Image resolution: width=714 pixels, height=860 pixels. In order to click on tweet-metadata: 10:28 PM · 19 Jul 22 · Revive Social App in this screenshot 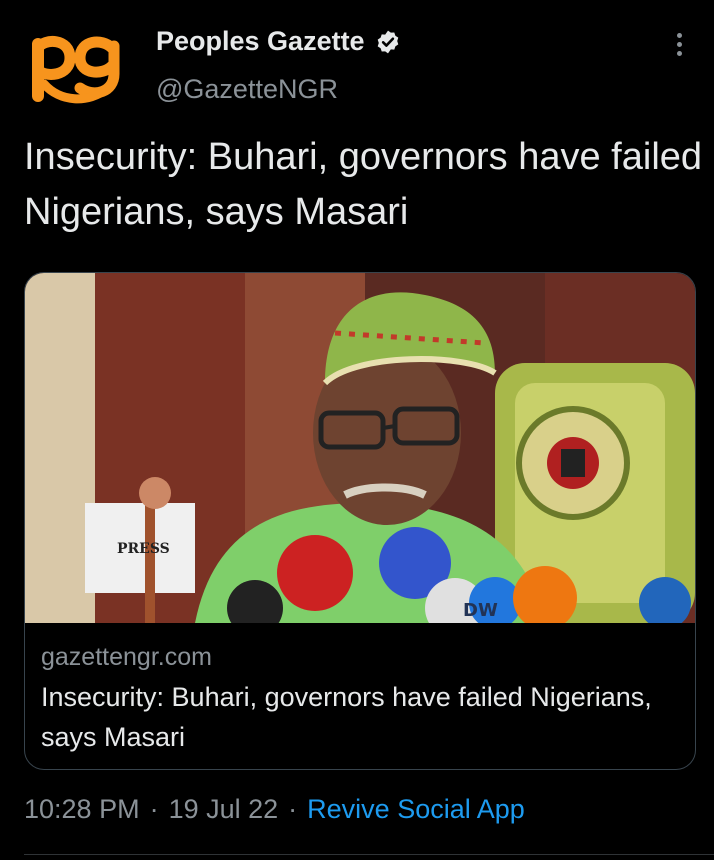, I will do `click(274, 809)`.